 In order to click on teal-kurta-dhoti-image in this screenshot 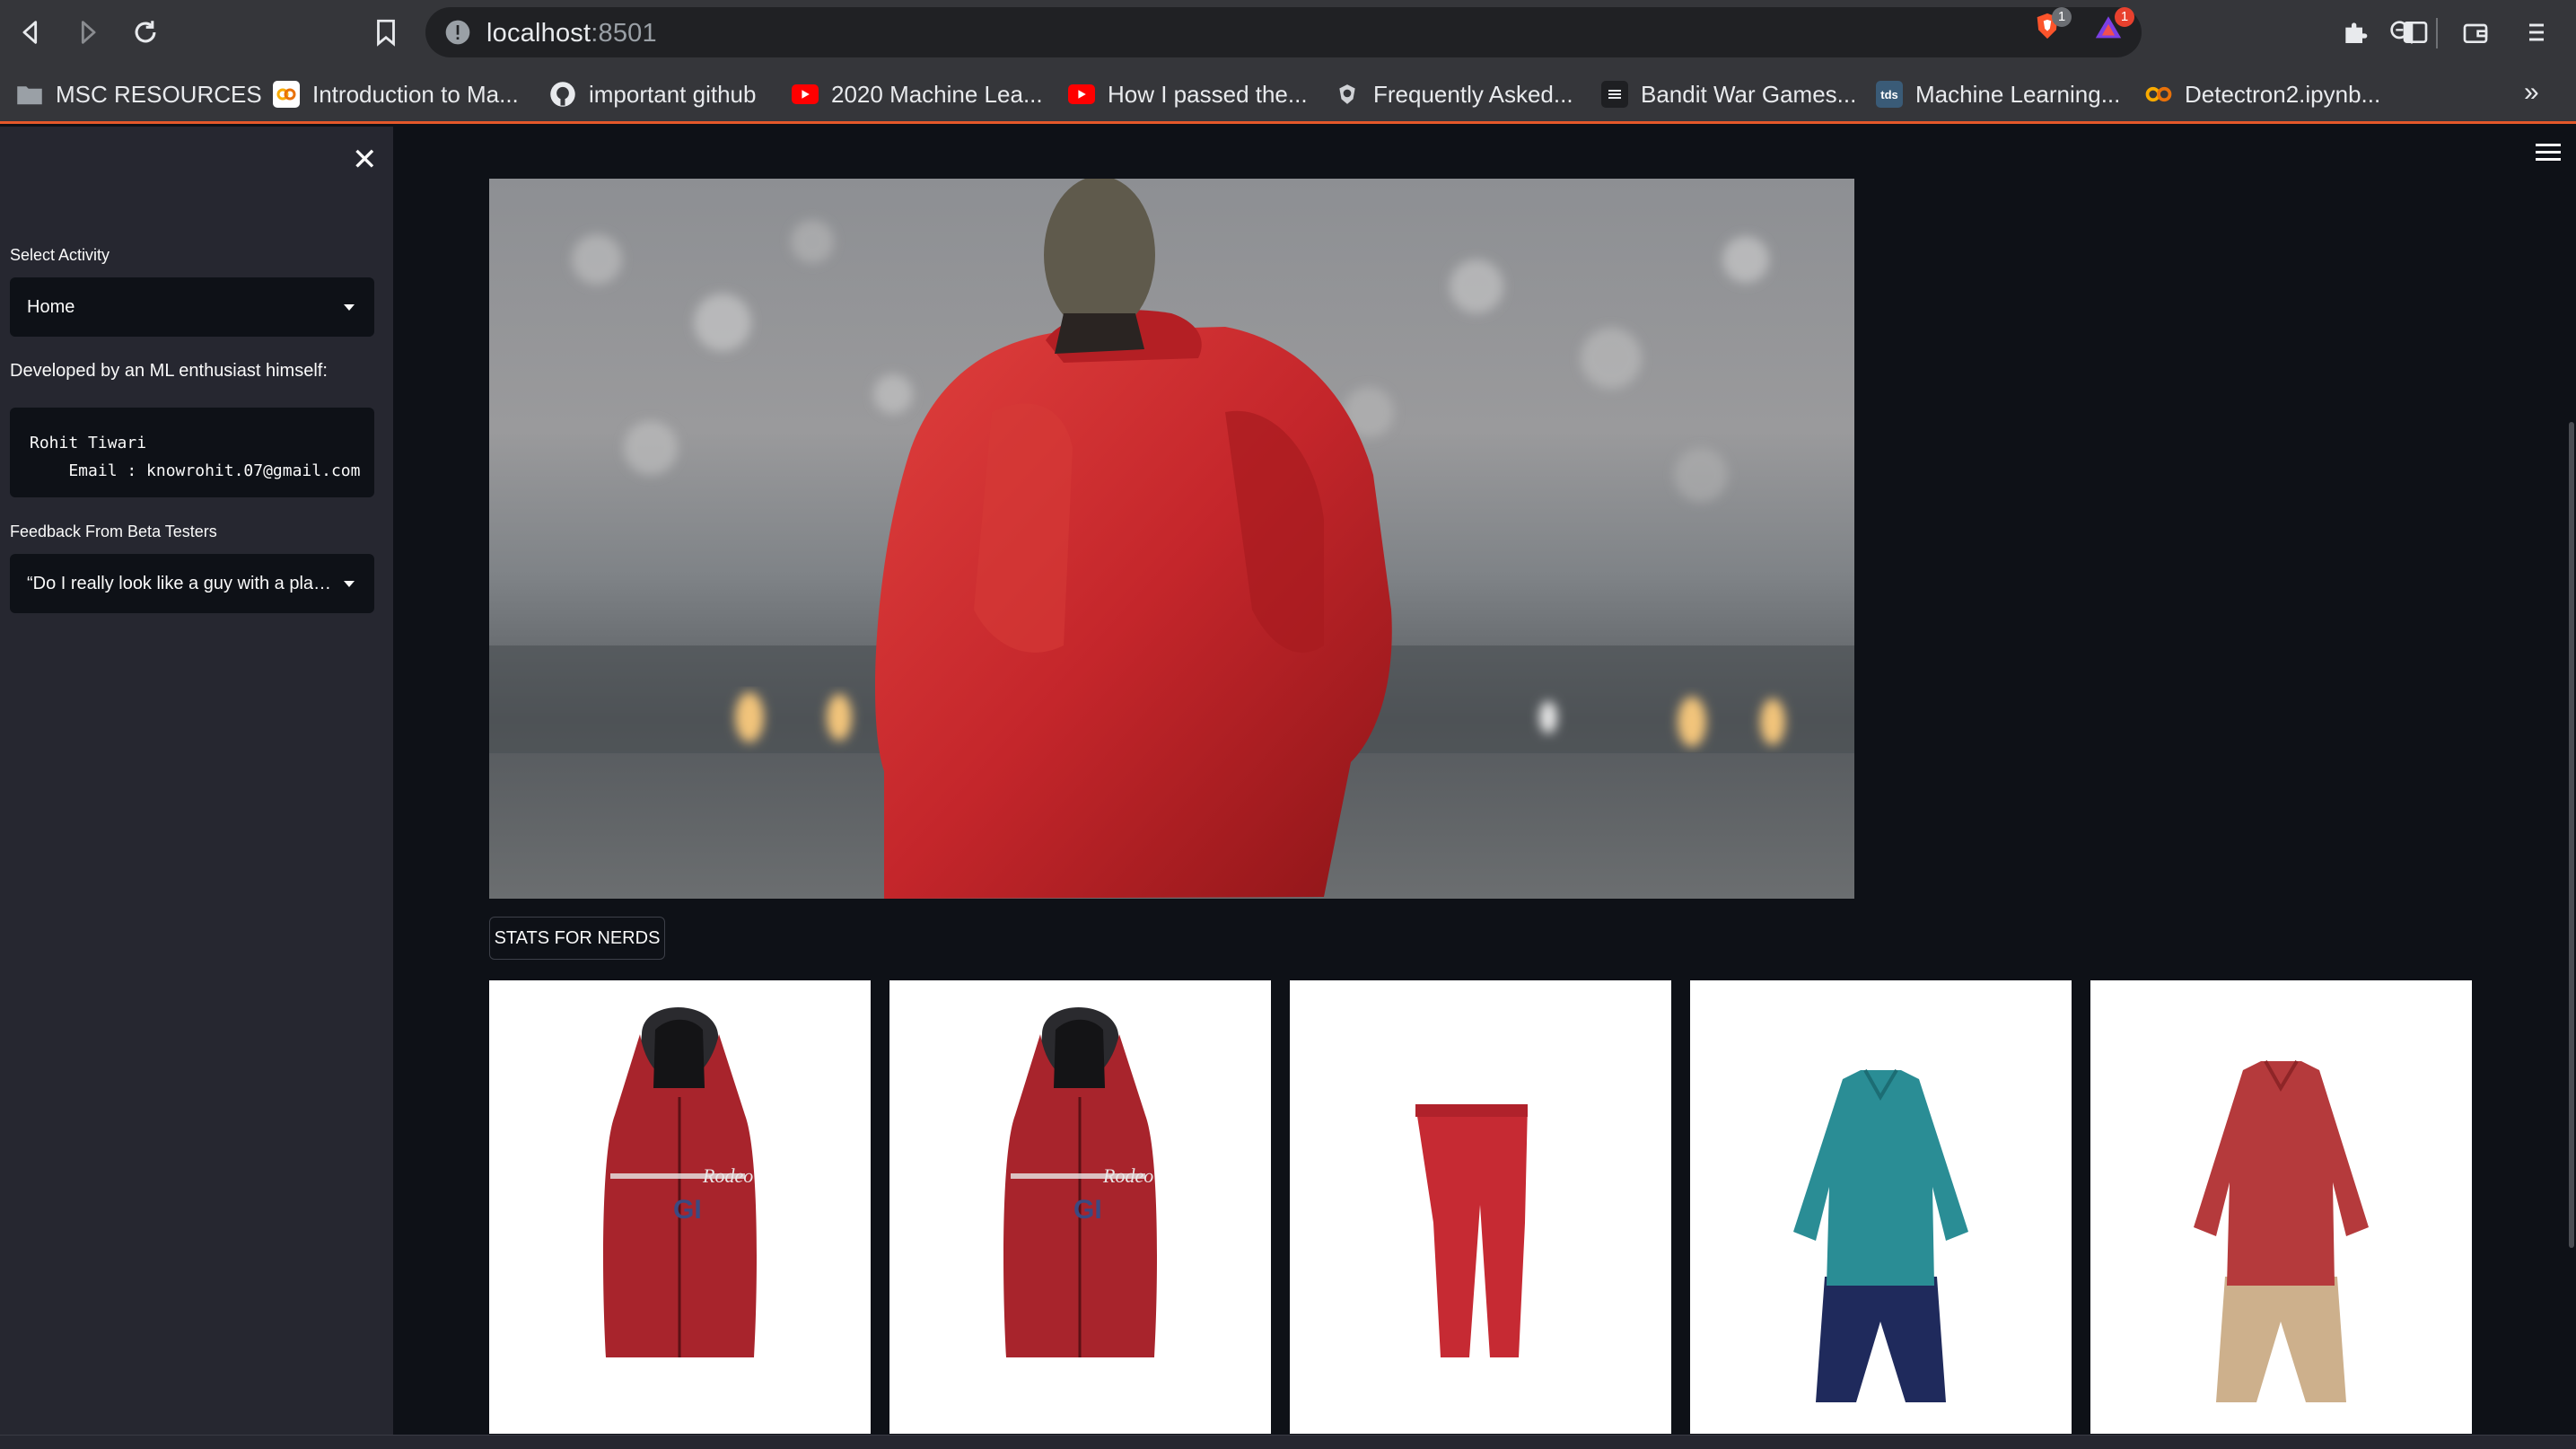, I will do `click(1880, 1235)`.